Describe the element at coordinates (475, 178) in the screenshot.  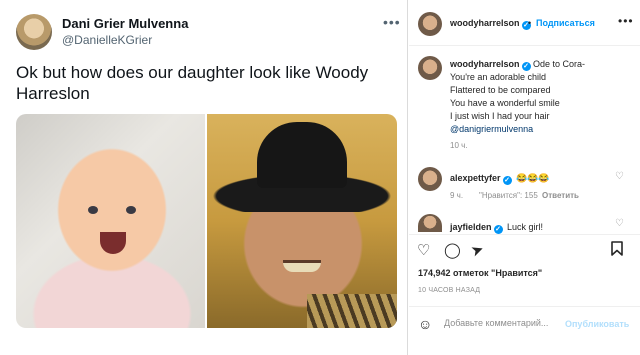
I see `comment-username: alexpettyfer` at that location.